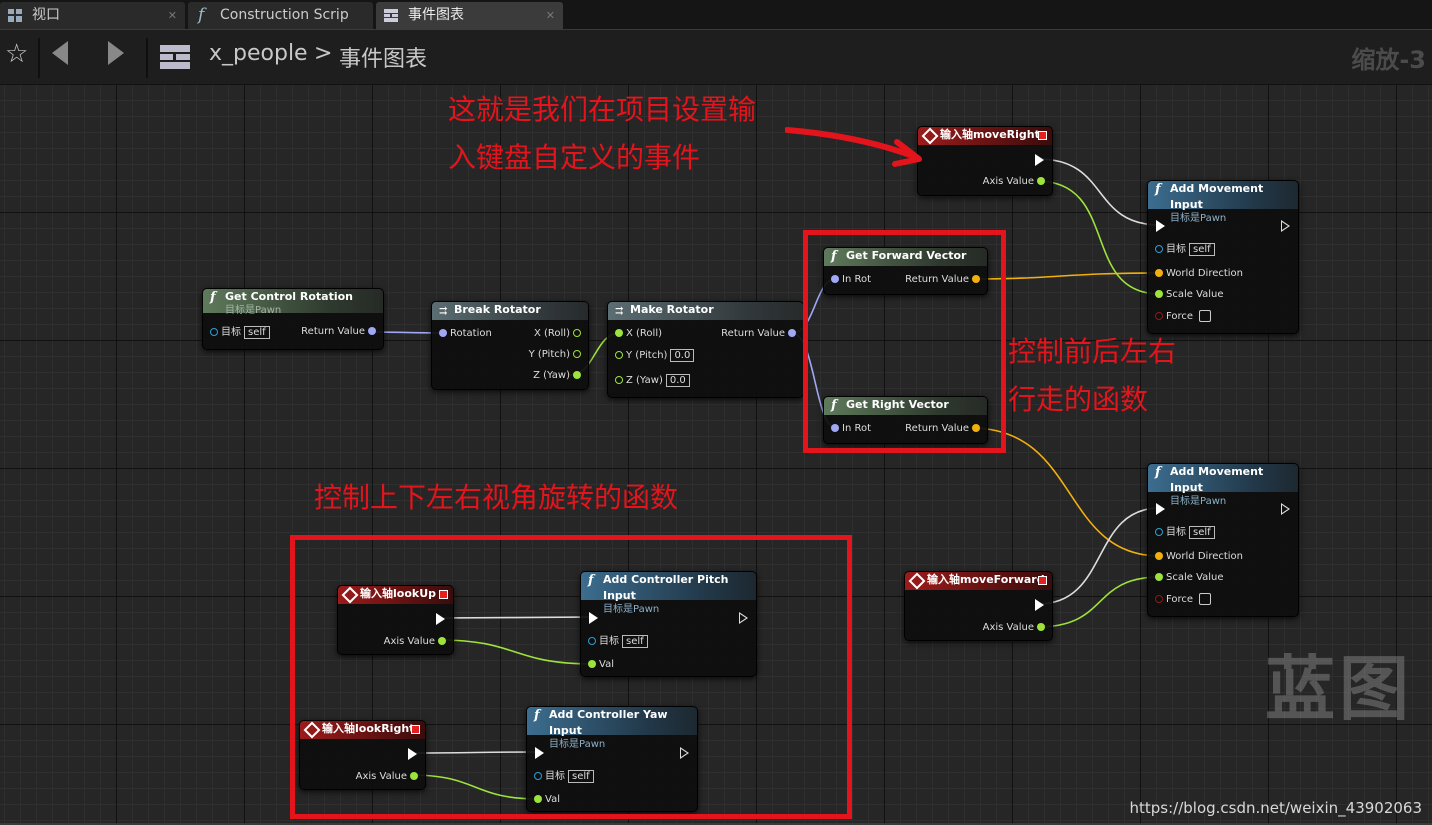 The height and width of the screenshot is (825, 1432). I want to click on annotation-move-line1: 控制前后左右, so click(1092, 351).